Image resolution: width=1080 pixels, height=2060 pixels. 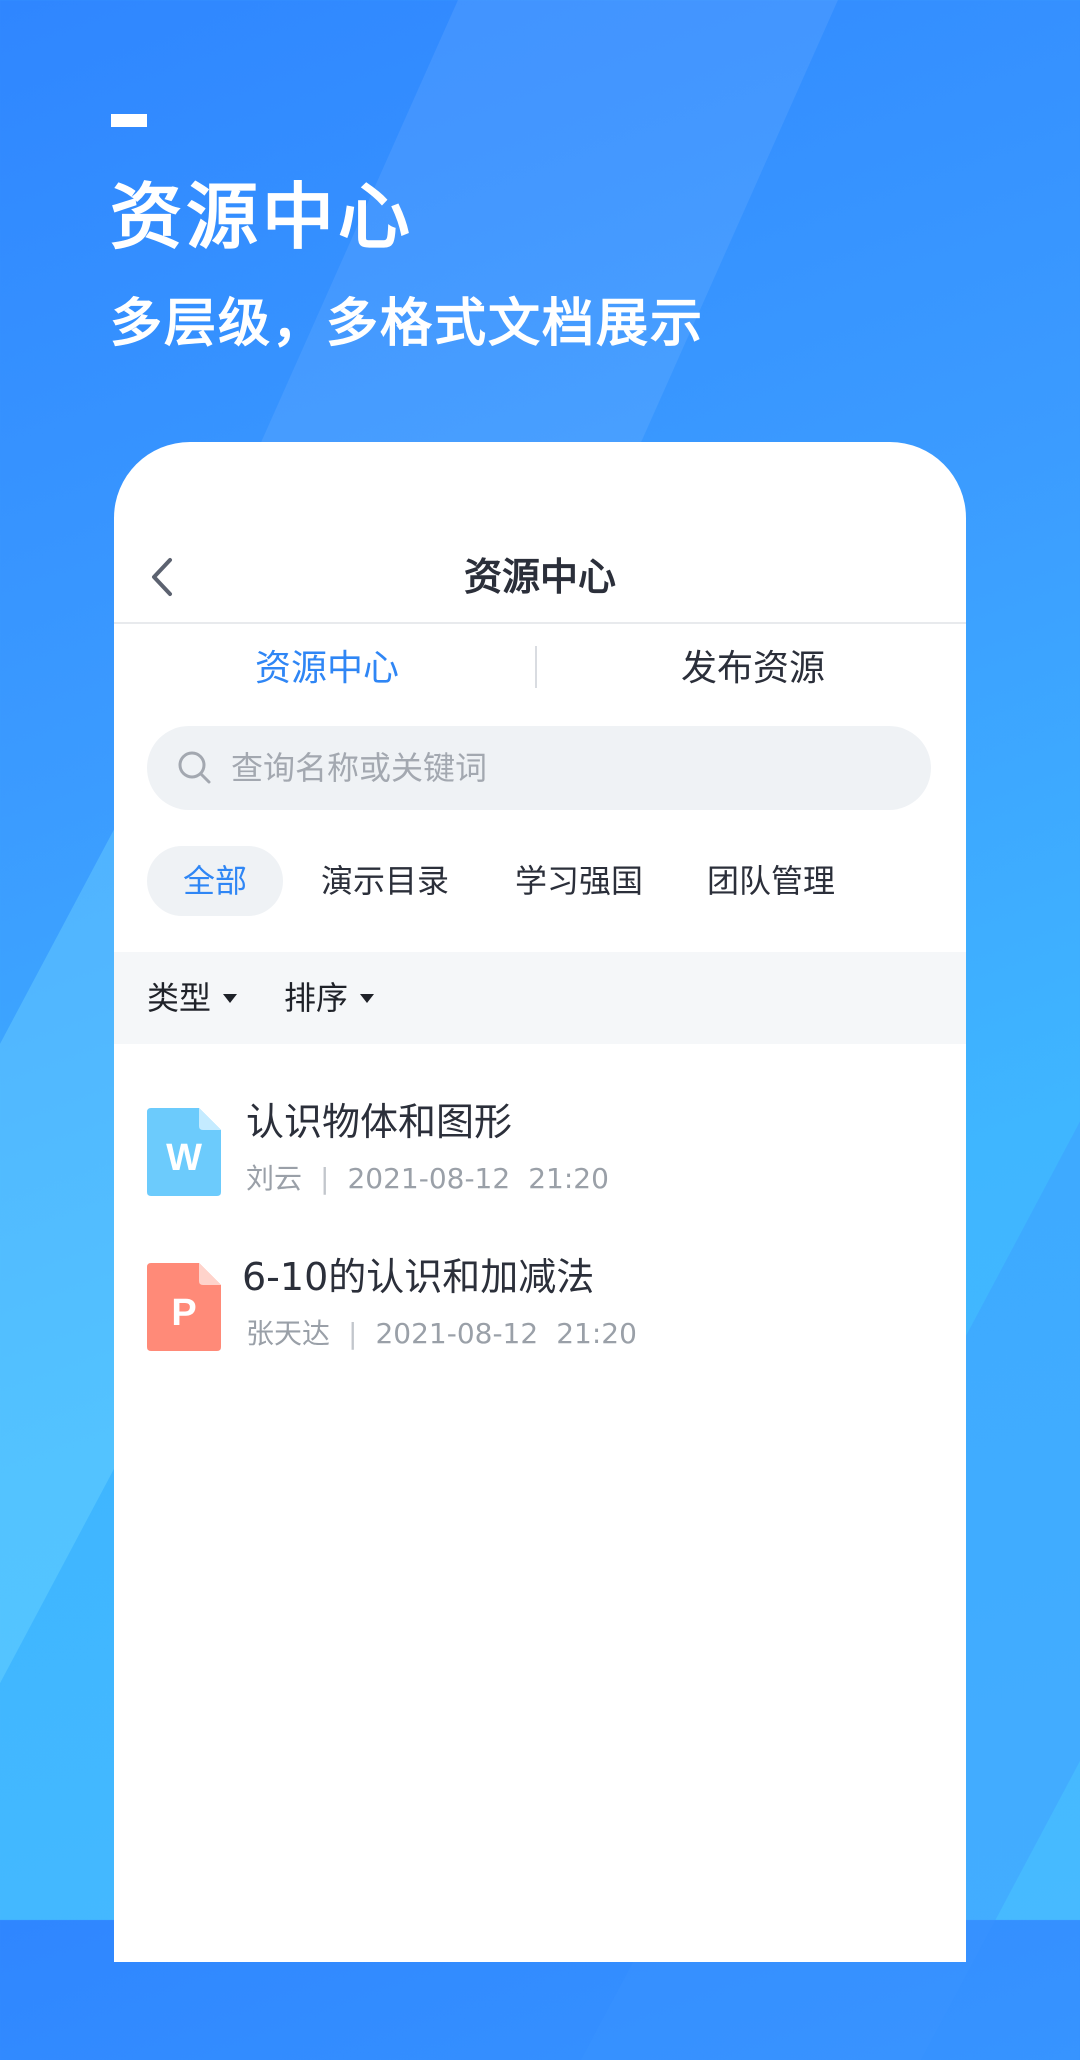 I want to click on hero-subtitle: 多层级，多格式文档展示, so click(x=407, y=324).